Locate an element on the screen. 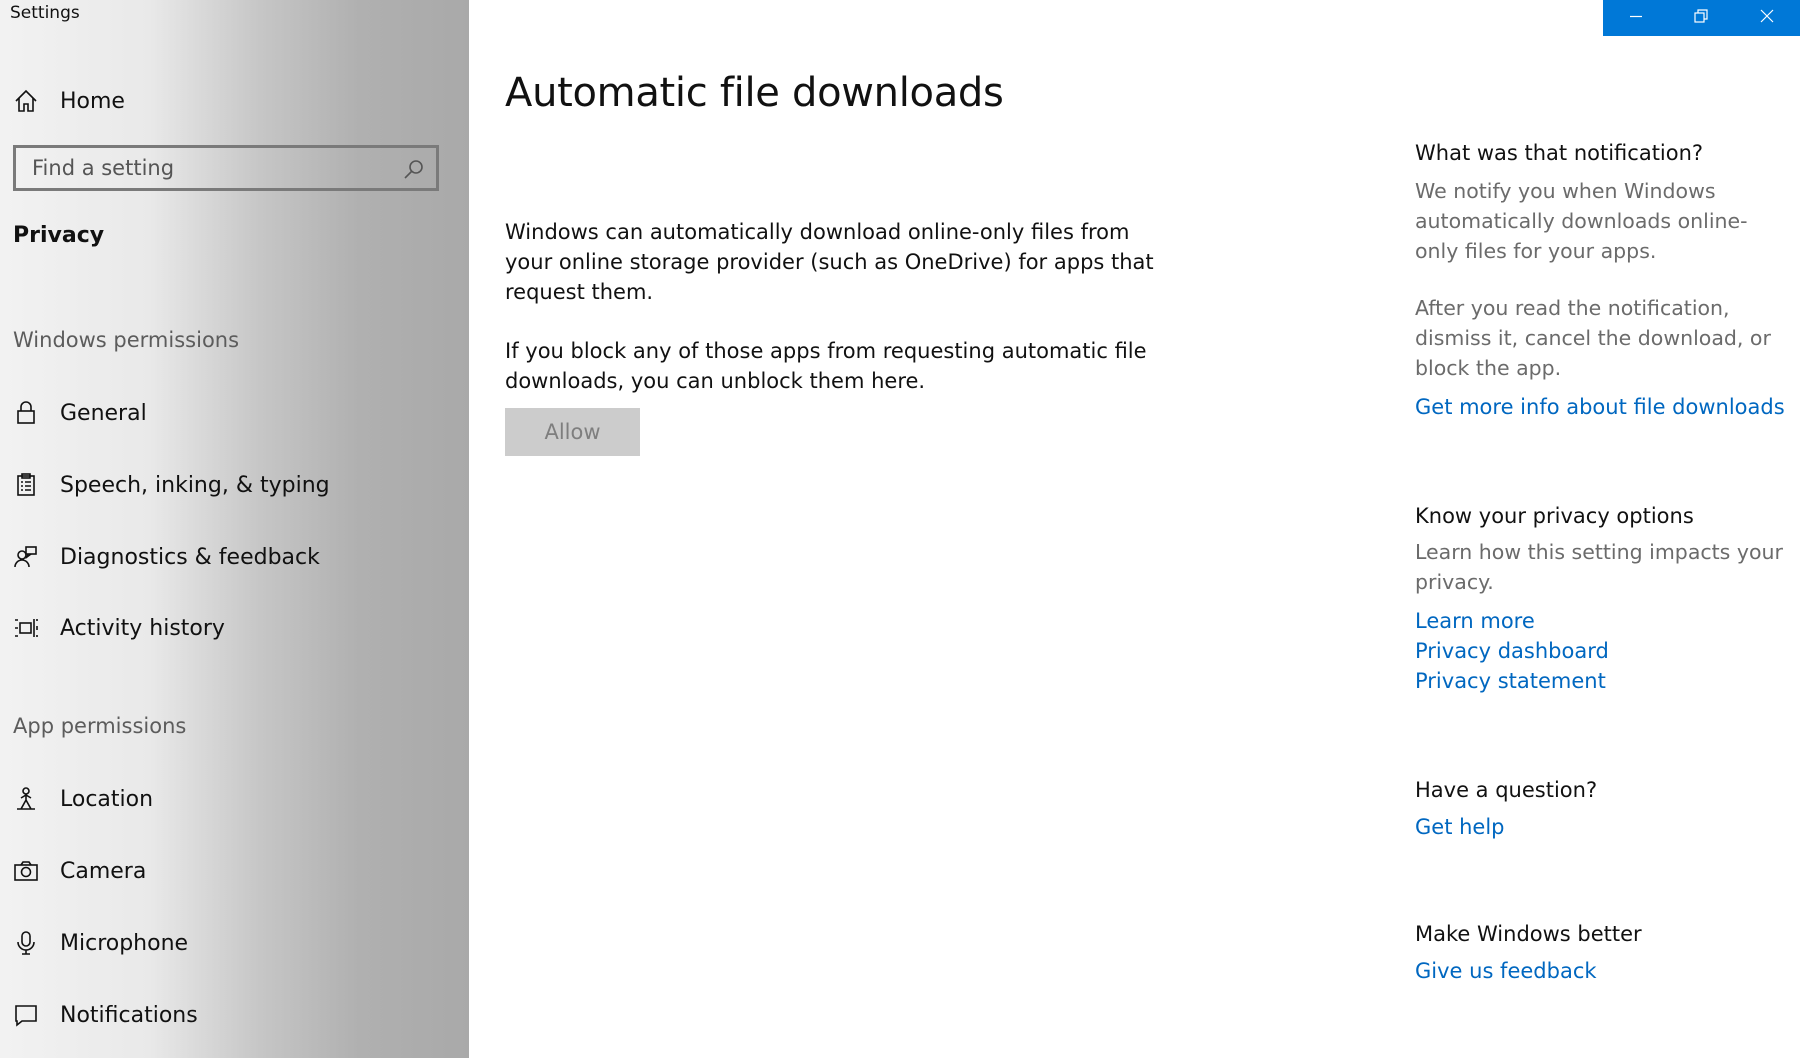 This screenshot has width=1800, height=1058. close-button is located at coordinates (1767, 18).